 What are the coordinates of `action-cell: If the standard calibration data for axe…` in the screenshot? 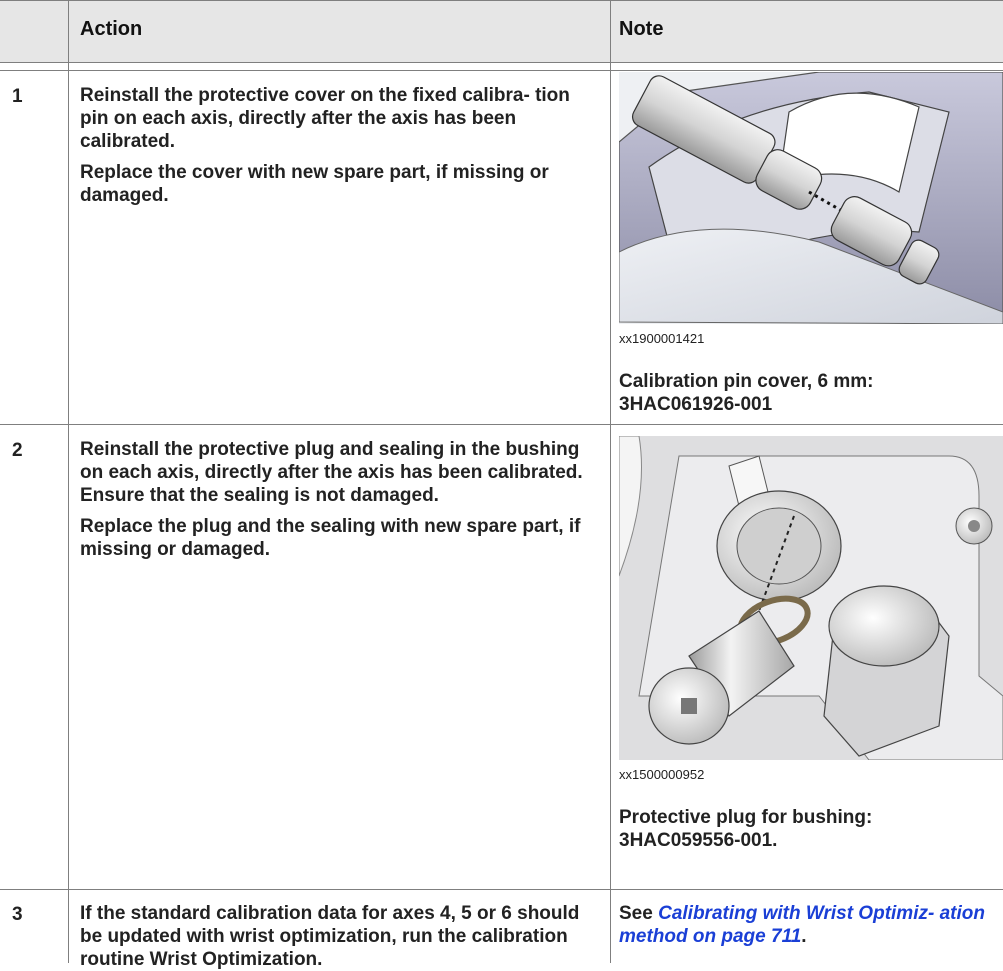 It's located at (341, 936).